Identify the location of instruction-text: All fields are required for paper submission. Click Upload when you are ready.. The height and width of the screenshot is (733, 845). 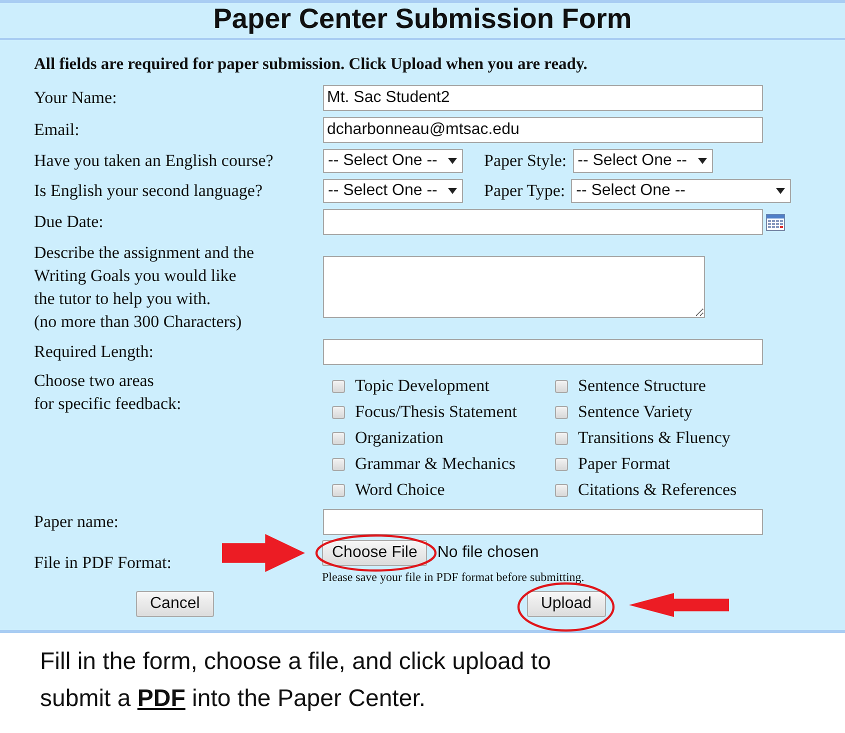
(311, 64).